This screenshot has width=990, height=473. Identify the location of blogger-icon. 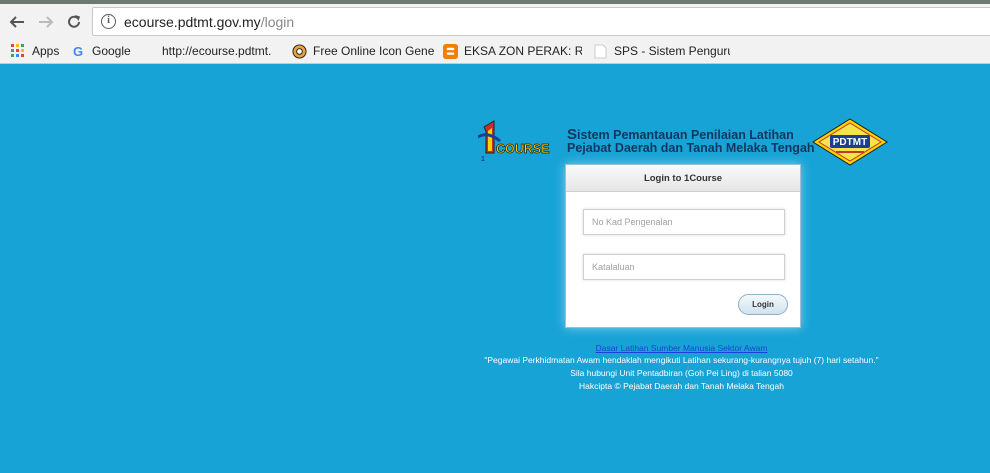
(450, 51).